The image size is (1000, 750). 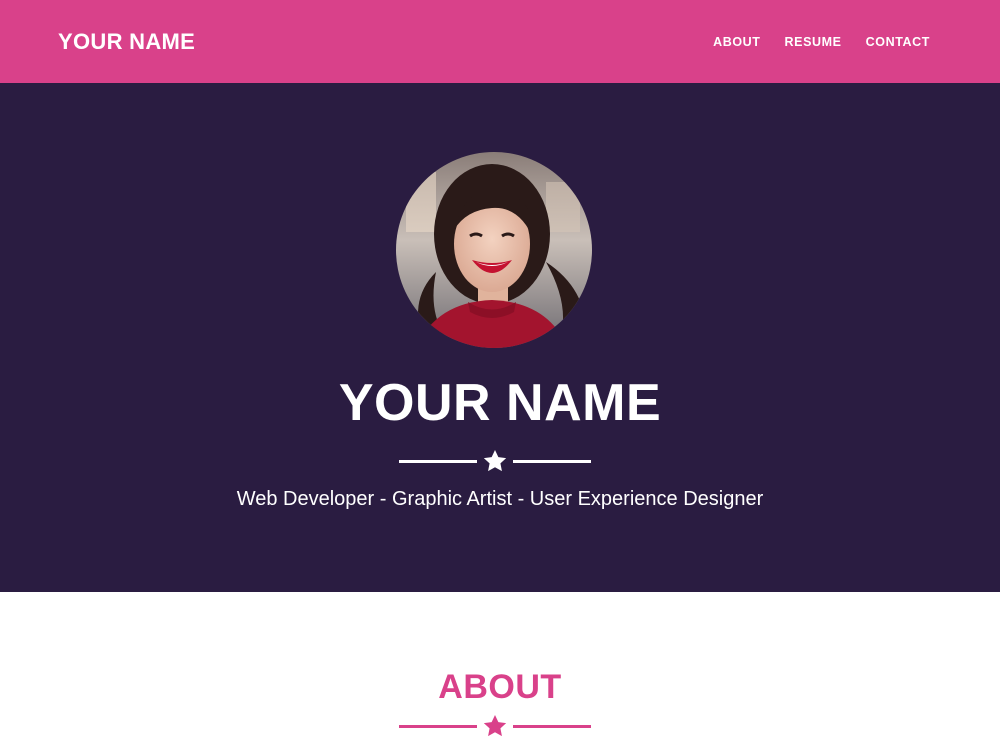 I want to click on about-heading: ABOUT, so click(x=500, y=687).